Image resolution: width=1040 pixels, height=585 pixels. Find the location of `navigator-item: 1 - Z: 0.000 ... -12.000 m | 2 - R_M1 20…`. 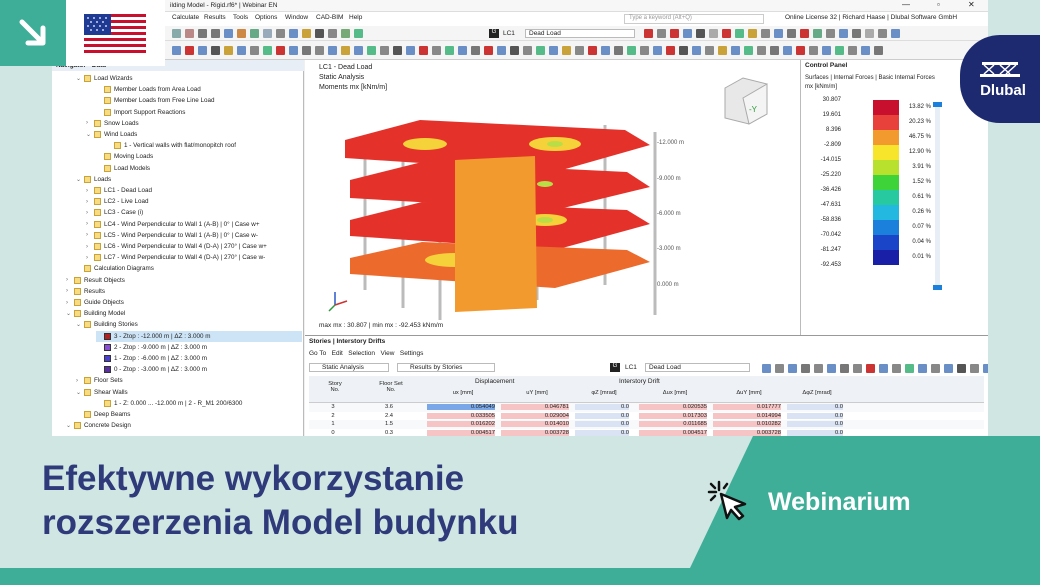

navigator-item: 1 - Z: 0.000 ... -12.000 m | 2 - R_M1 20… is located at coordinates (199, 403).